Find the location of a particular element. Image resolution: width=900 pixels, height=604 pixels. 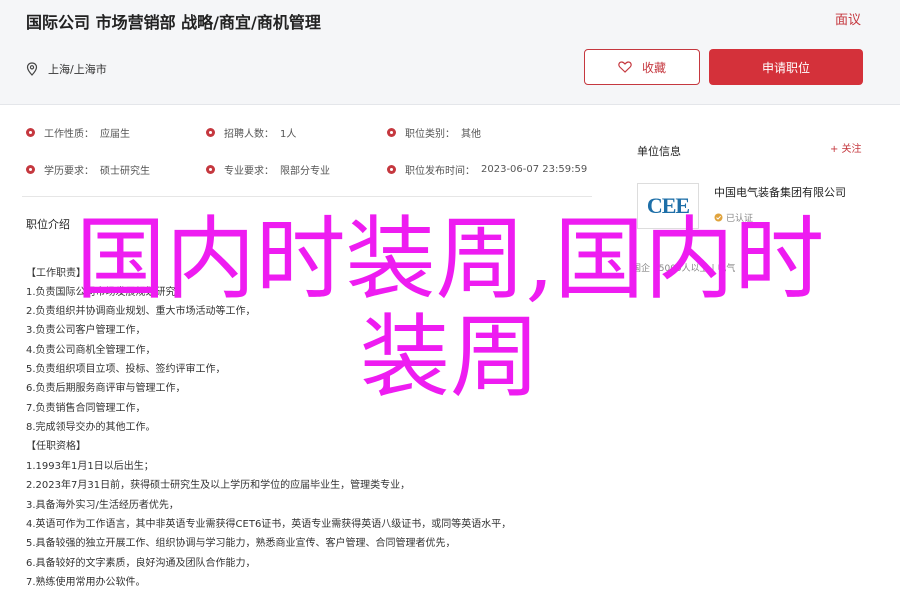

info-post-time: 职位发布时间： 2023-06-07 23:59:59 is located at coordinates (487, 169).